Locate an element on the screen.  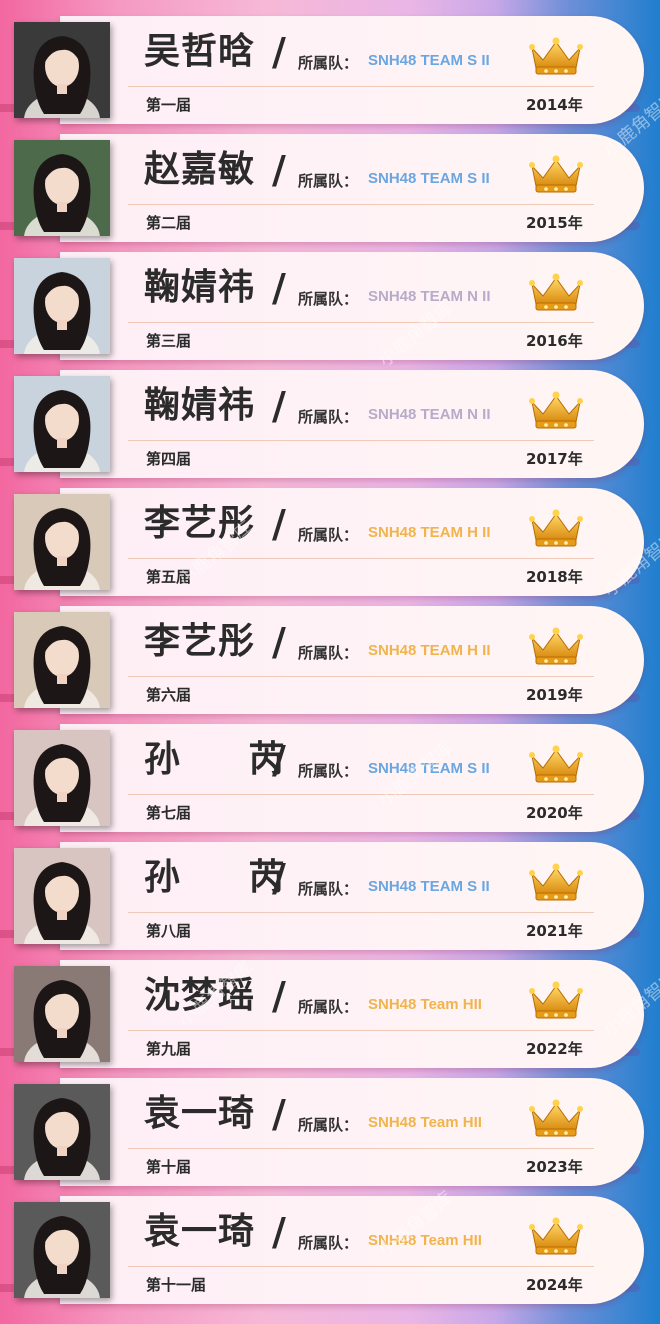
winner-name: 袁一琦 is located at coordinates (200, 1231).